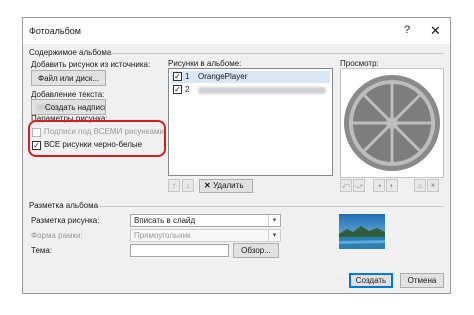  Describe the element at coordinates (346, 185) in the screenshot. I see `rotate-left-icon: ⤺` at that location.